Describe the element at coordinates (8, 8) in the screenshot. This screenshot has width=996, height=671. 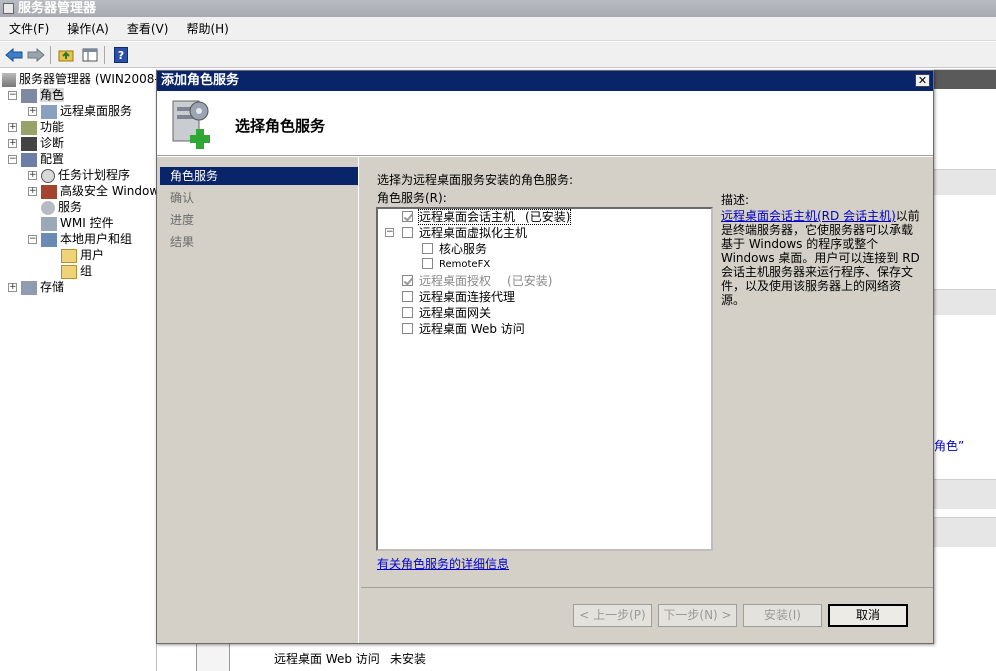
I see `server-manager-icon` at that location.